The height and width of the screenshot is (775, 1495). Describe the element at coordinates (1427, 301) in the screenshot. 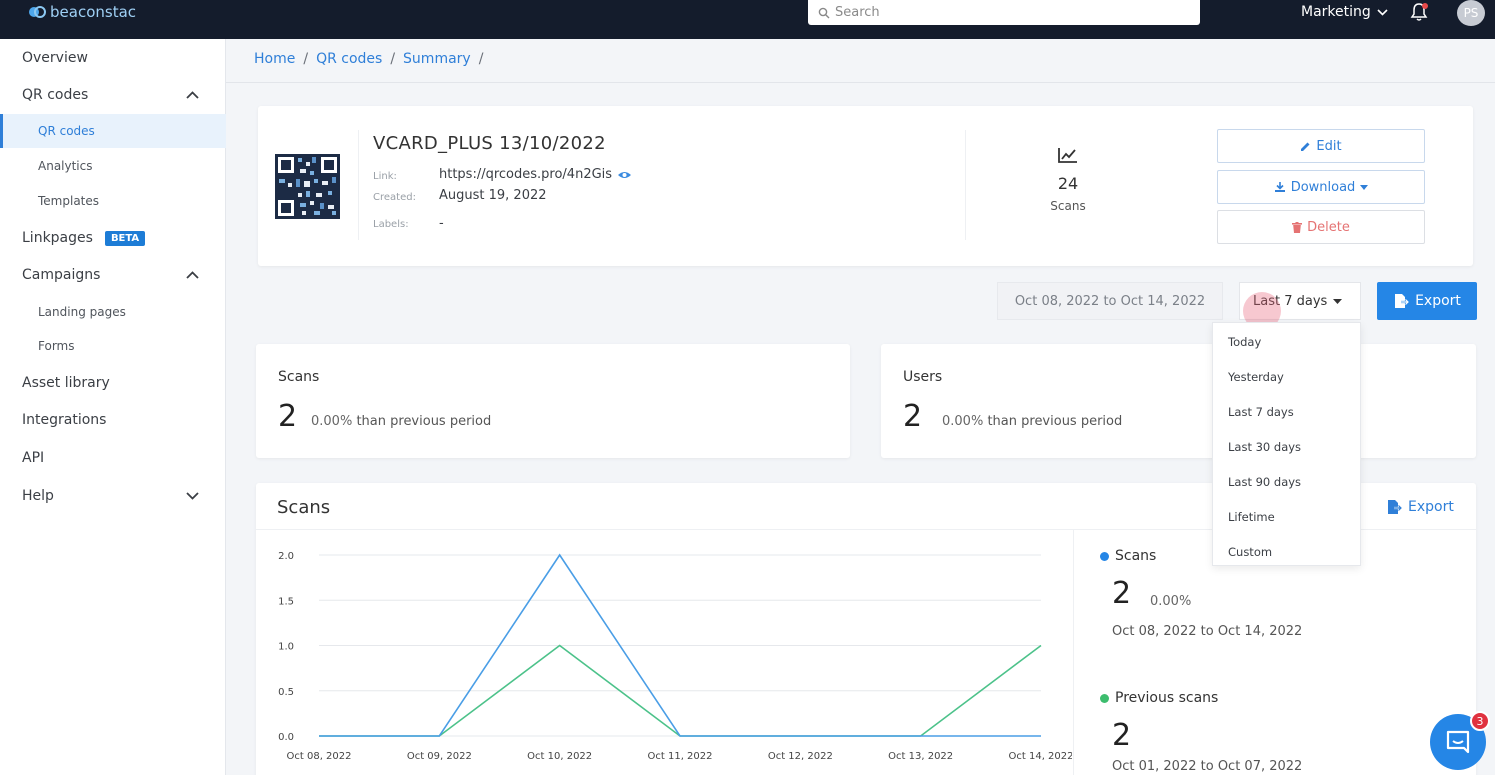

I see `export-button: Export` at that location.